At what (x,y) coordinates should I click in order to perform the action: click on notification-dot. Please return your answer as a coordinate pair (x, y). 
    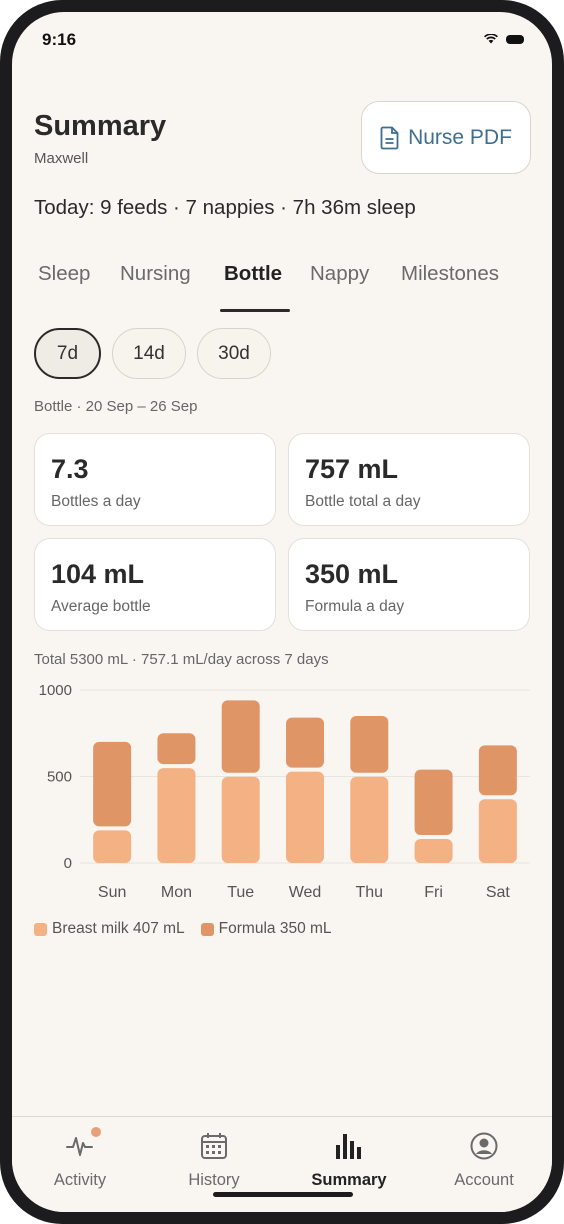
    Looking at the image, I should click on (96, 1132).